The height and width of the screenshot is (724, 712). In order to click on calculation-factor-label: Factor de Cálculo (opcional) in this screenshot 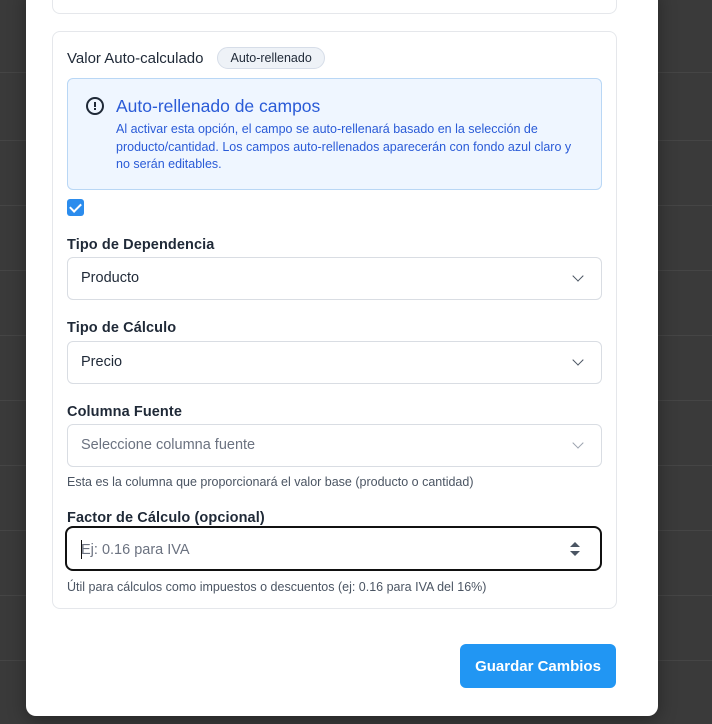, I will do `click(166, 518)`.